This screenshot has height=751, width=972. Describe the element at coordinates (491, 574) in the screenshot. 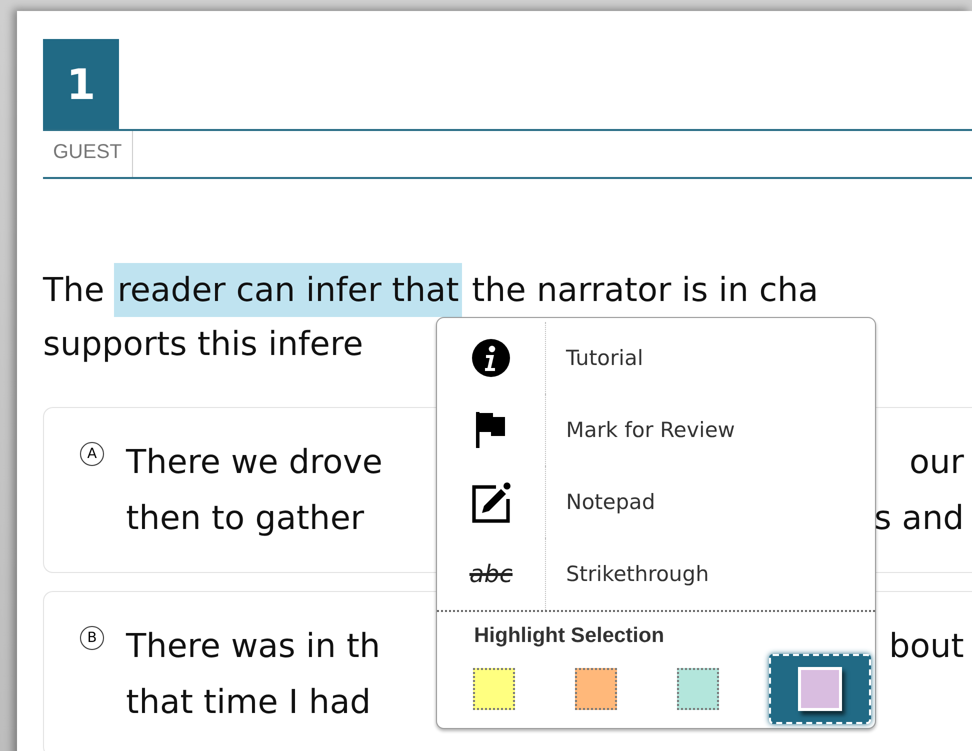

I see `strikethrough-icon: abc` at that location.